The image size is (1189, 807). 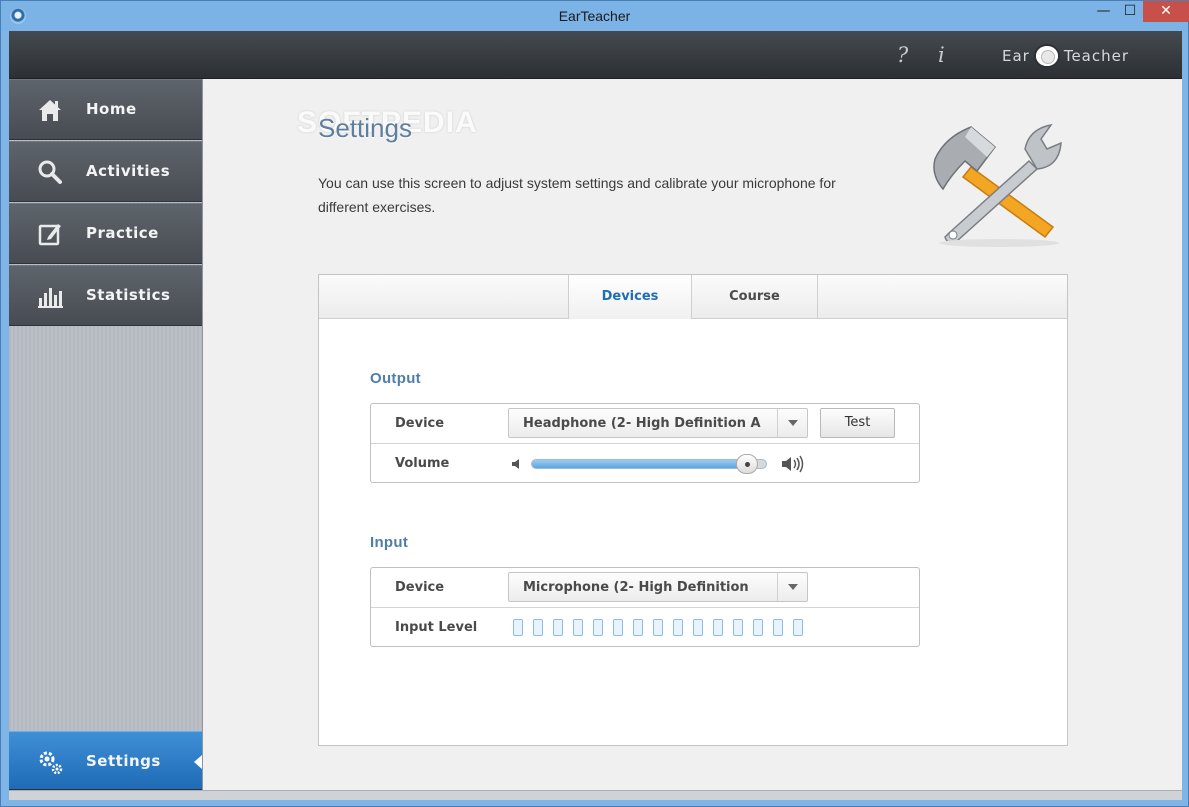 I want to click on tab-devices: Devices, so click(x=630, y=297).